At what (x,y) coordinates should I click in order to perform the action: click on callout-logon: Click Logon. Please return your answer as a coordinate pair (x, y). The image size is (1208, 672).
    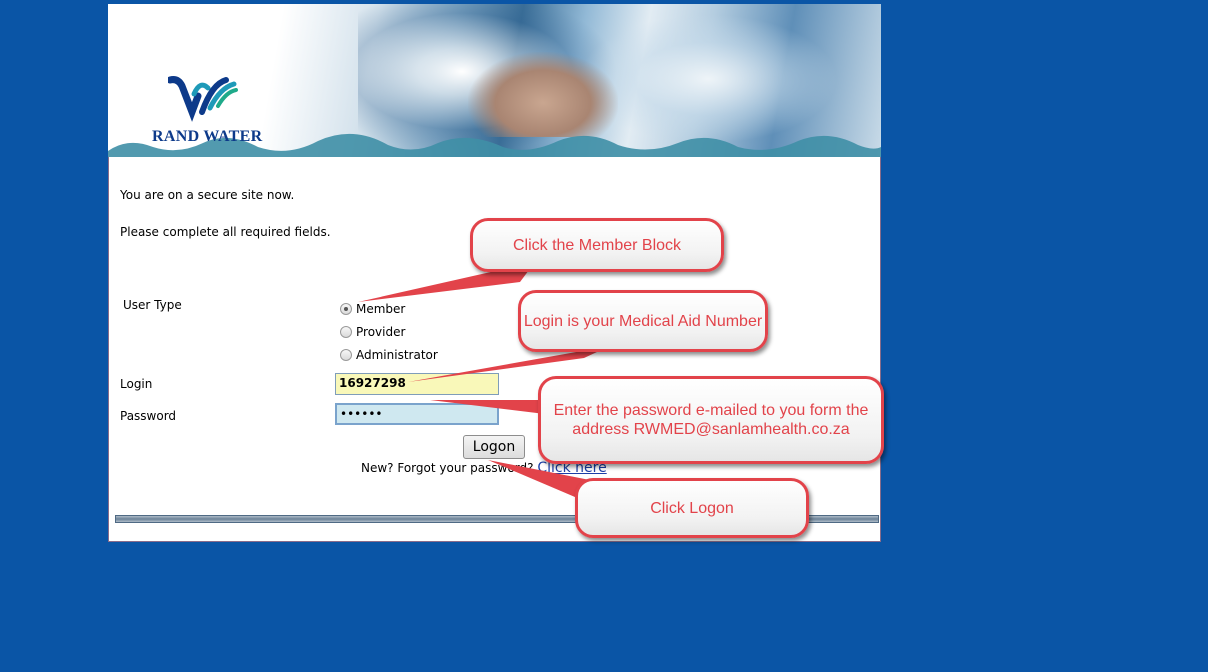
    Looking at the image, I should click on (692, 508).